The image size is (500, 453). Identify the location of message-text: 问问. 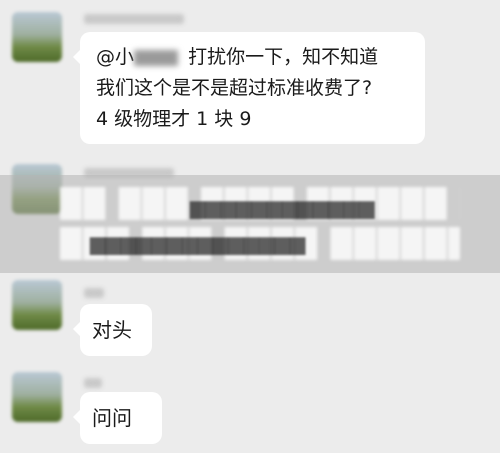
(112, 418).